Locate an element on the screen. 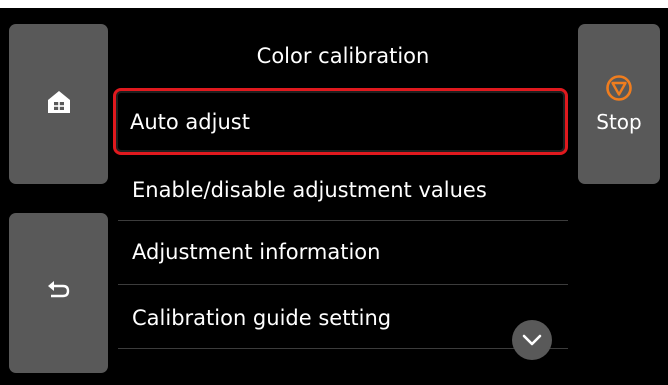  menu-item-label: Adjustment information is located at coordinates (256, 252).